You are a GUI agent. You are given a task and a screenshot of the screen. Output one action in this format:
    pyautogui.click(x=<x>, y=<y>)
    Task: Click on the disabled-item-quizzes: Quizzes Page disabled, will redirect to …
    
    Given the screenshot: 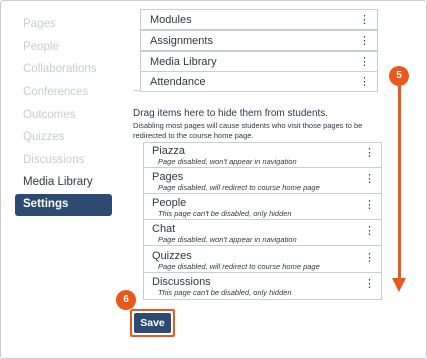 What is the action you would take?
    pyautogui.click(x=262, y=260)
    